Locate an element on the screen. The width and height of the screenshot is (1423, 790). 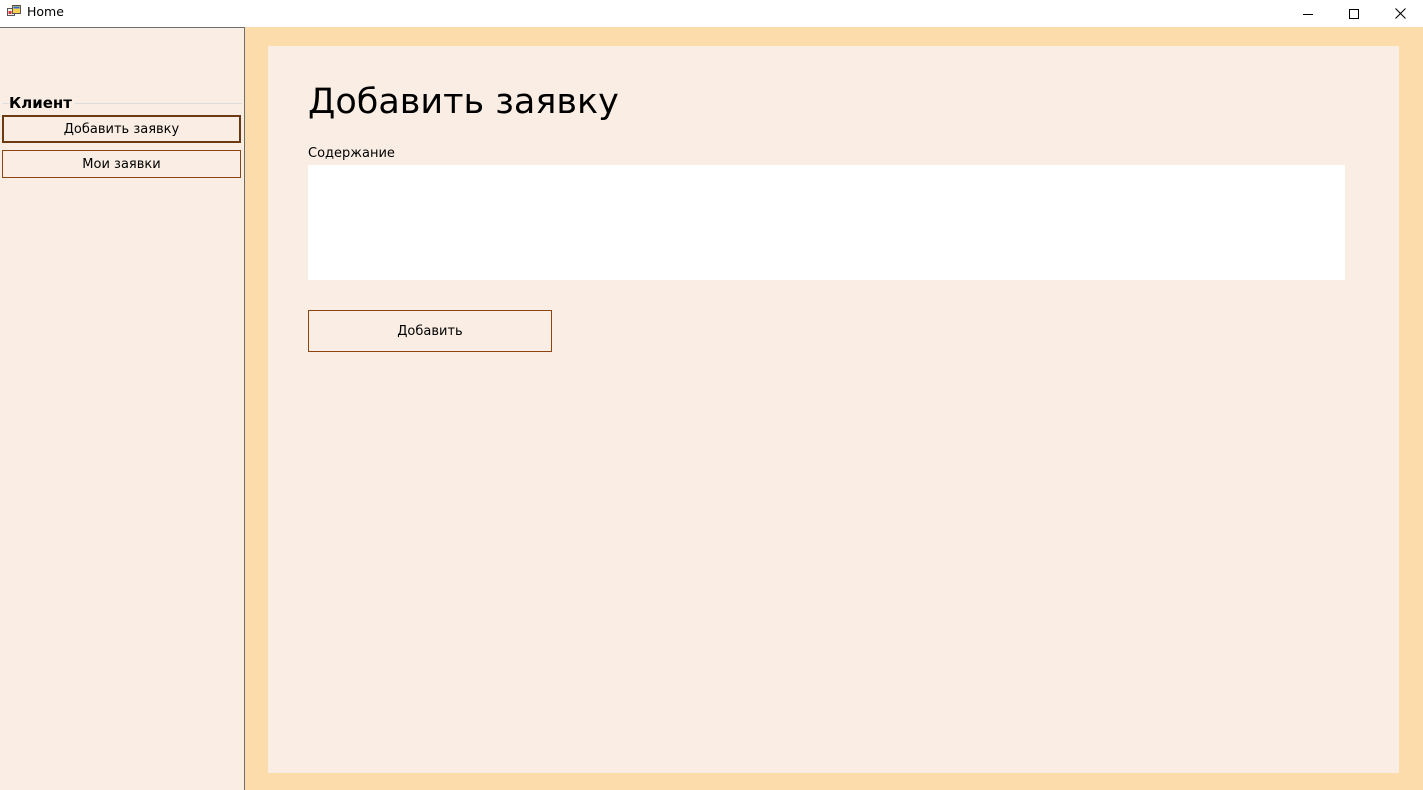
close-button is located at coordinates (1400, 13).